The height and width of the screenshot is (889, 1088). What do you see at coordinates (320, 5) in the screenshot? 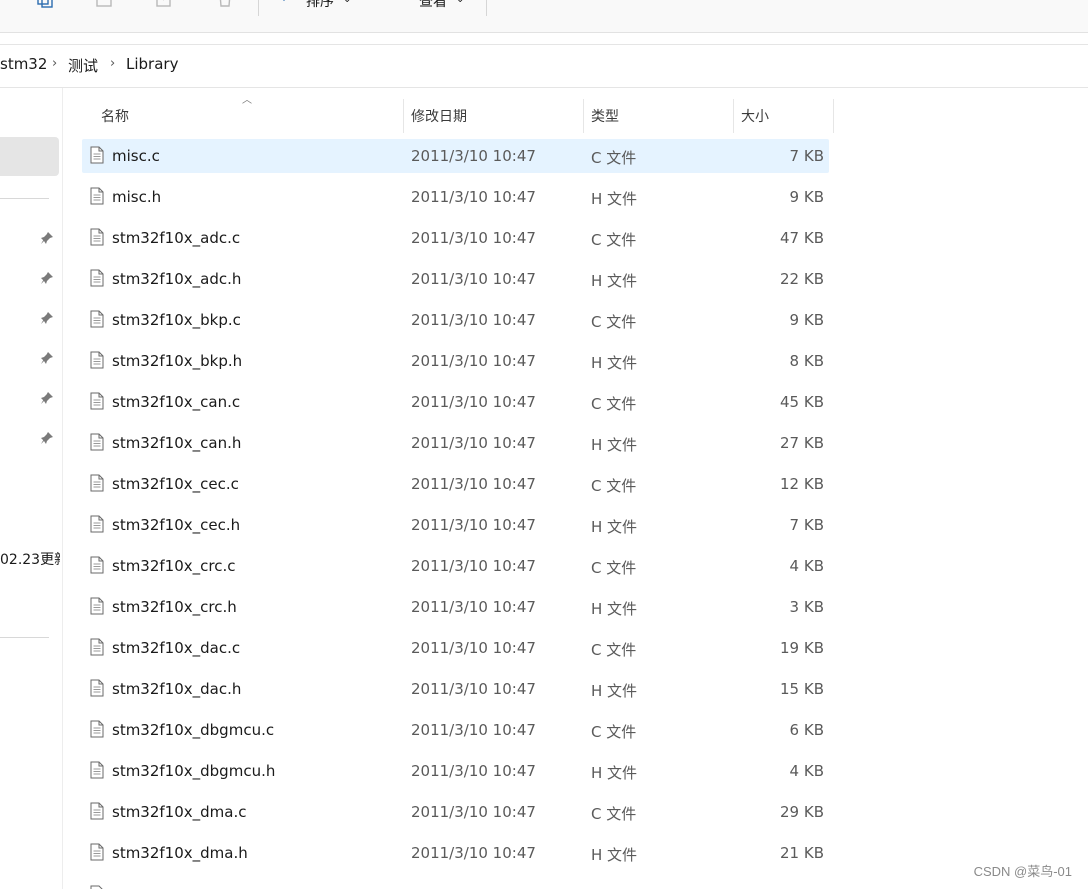
I see `sort-button: 排序` at bounding box center [320, 5].